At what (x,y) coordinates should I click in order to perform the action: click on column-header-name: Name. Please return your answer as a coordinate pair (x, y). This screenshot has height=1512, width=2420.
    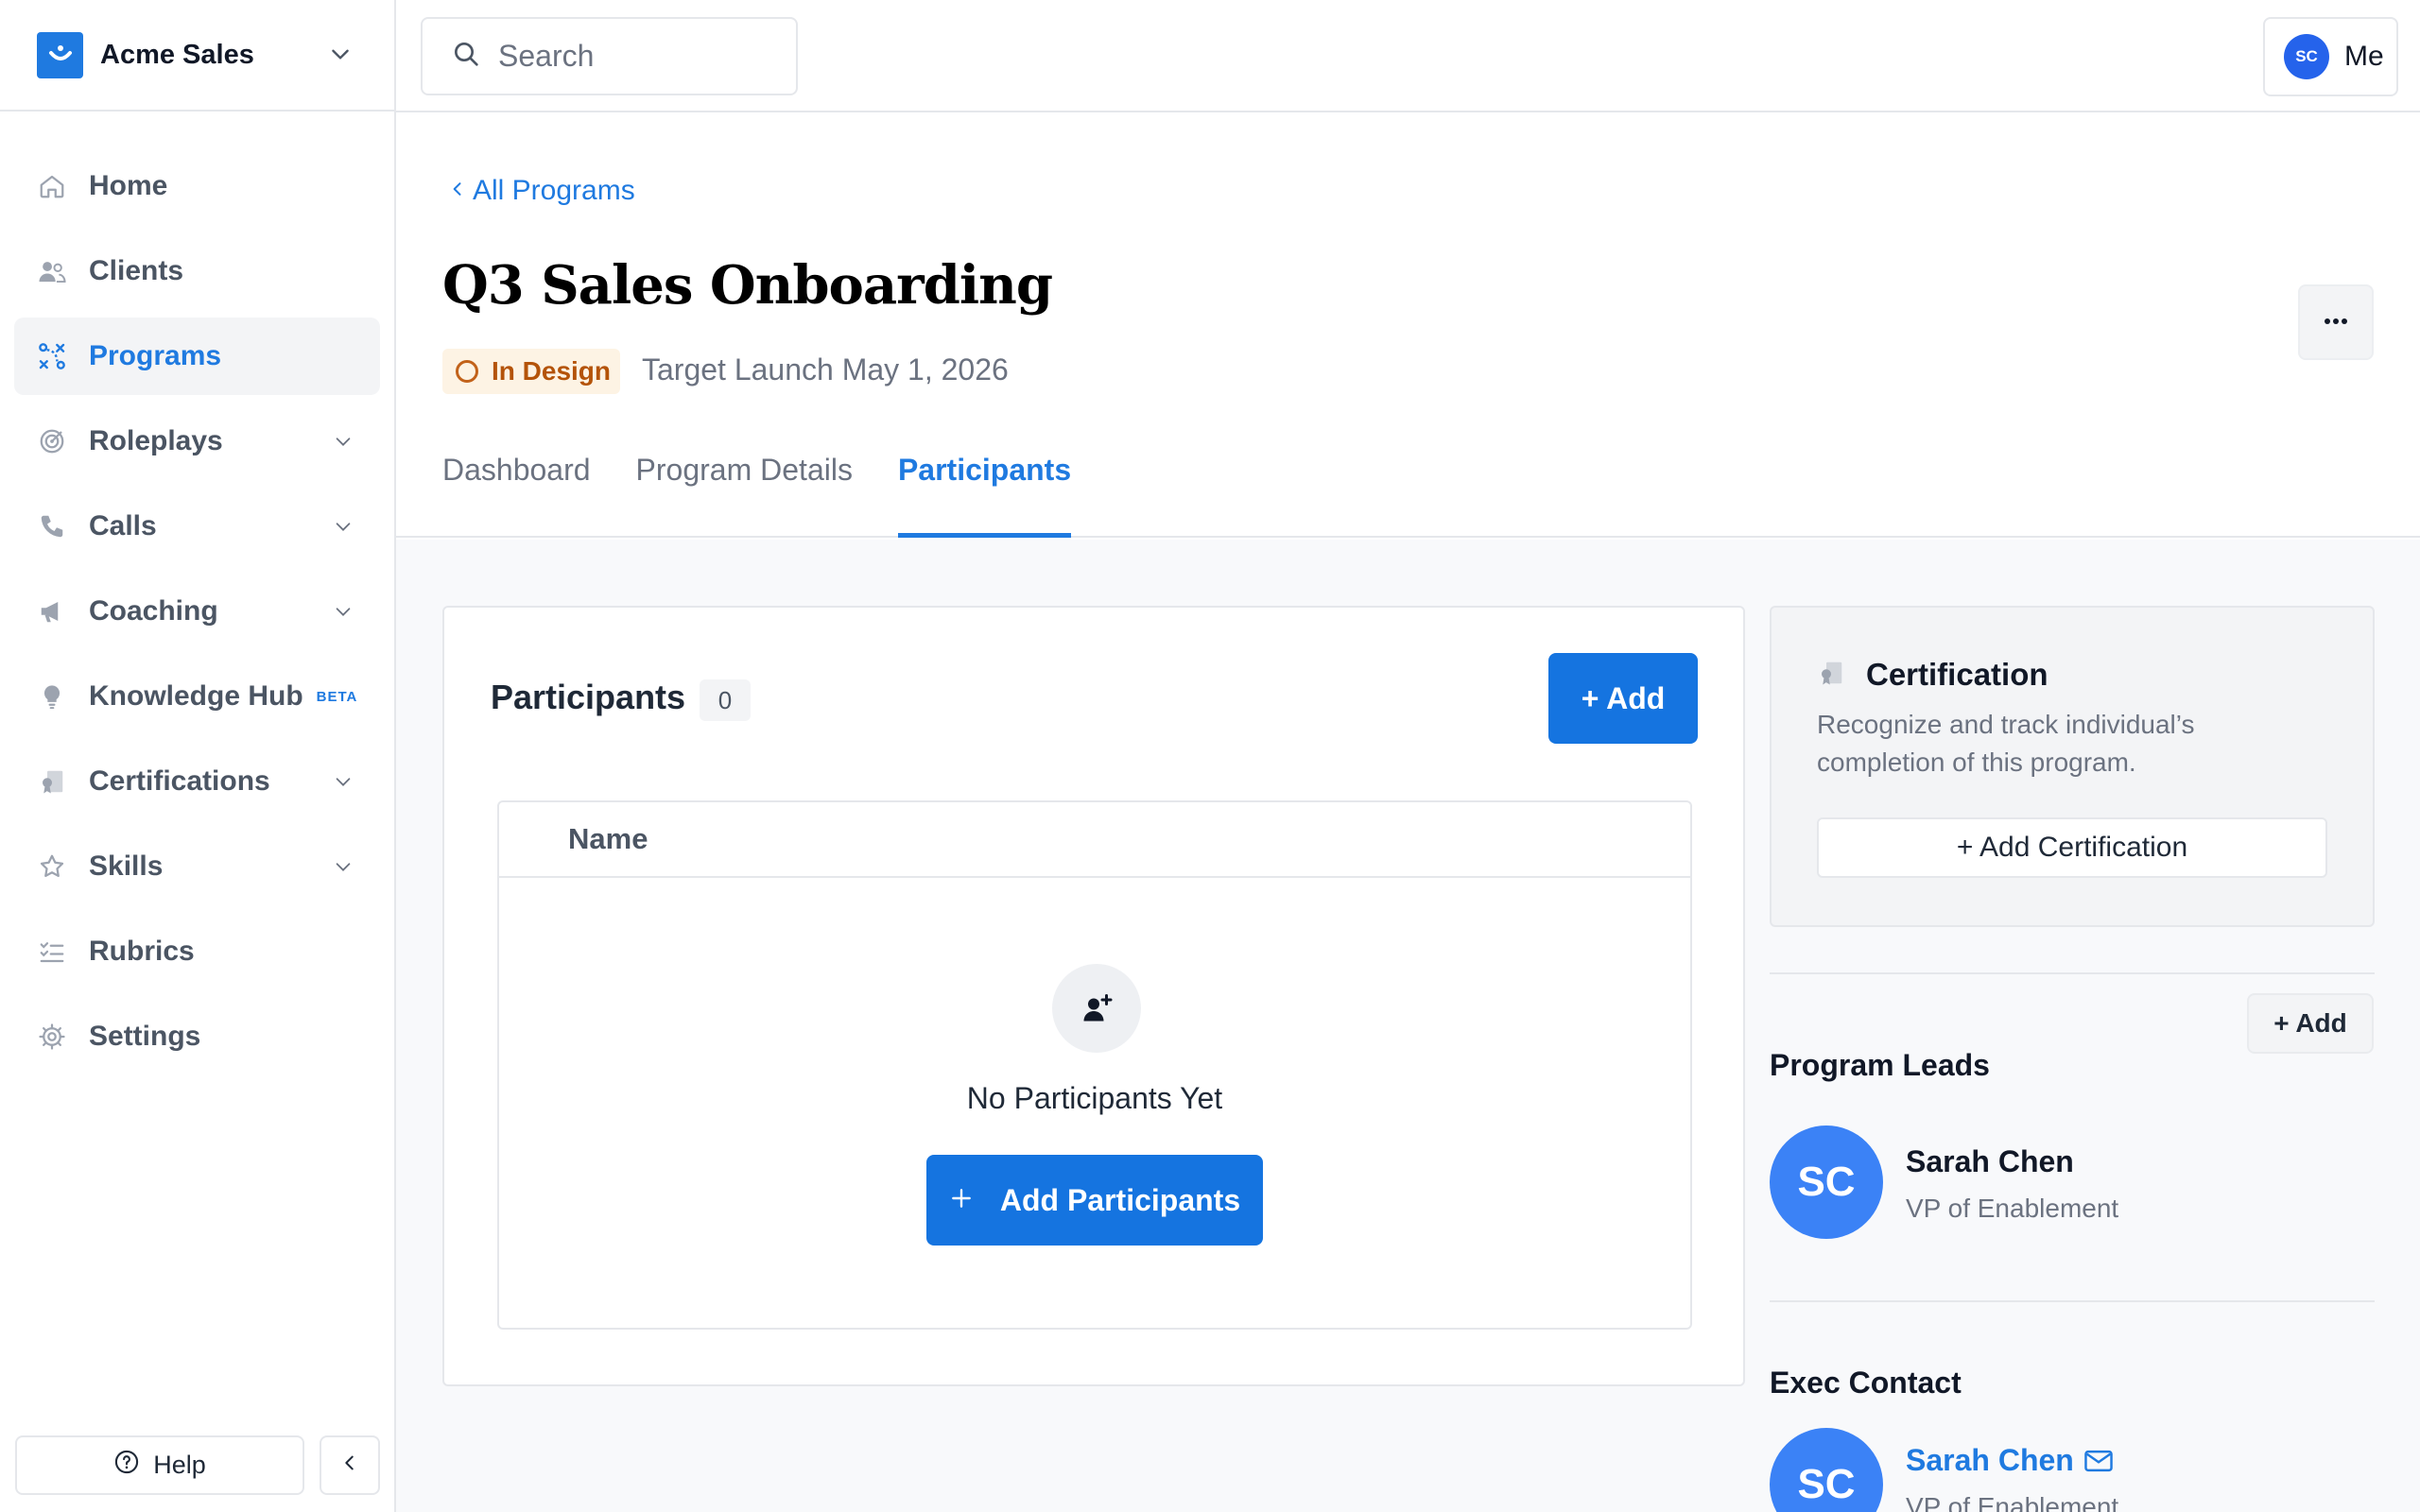
    Looking at the image, I should click on (1094, 840).